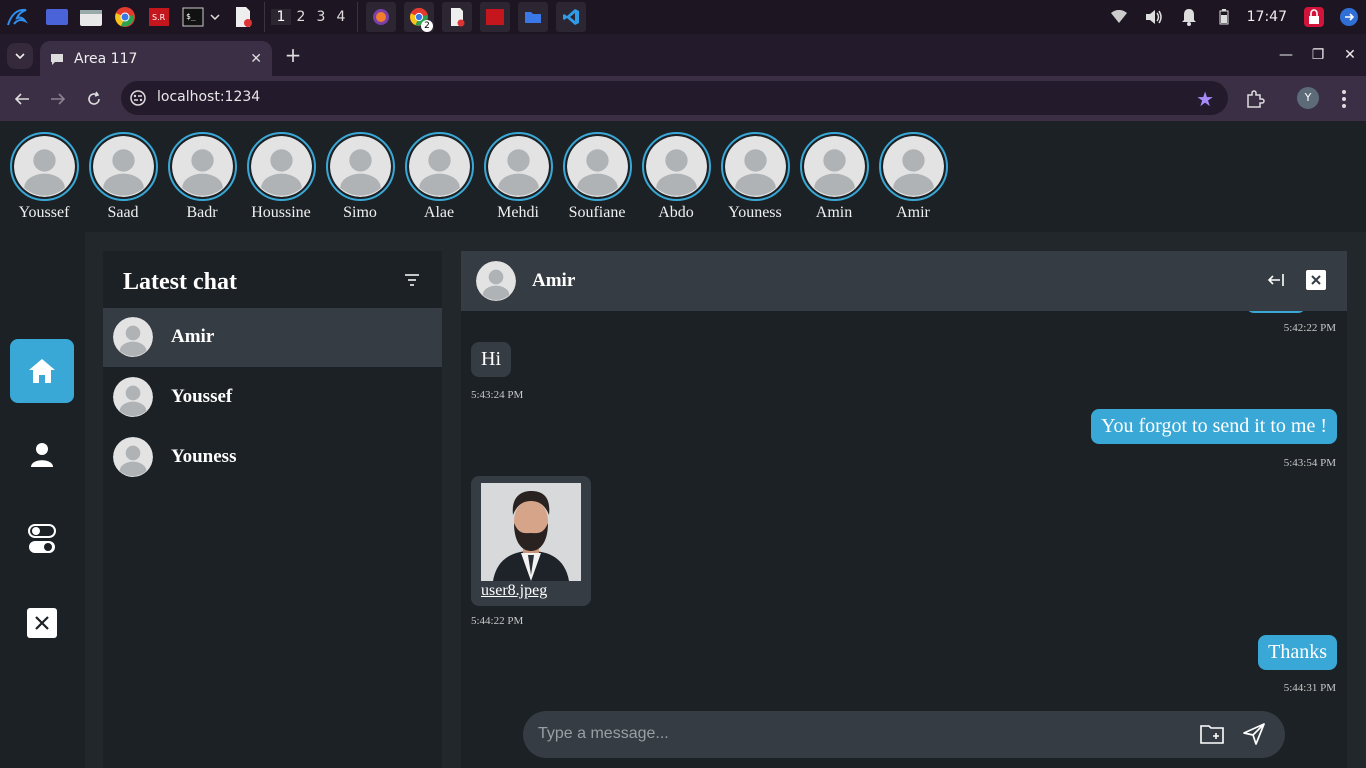  Describe the element at coordinates (215, 17) in the screenshot. I see `chevron-down-icon` at that location.